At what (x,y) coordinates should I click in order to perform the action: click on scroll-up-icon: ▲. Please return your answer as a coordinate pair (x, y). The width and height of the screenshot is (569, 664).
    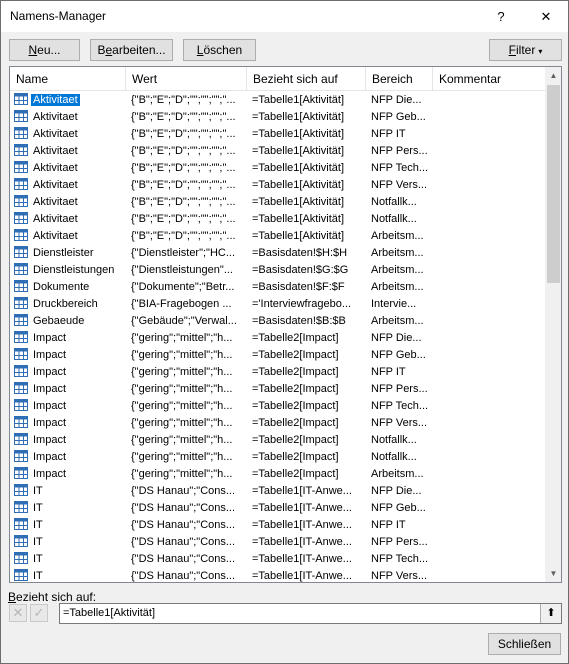
    Looking at the image, I should click on (553, 75).